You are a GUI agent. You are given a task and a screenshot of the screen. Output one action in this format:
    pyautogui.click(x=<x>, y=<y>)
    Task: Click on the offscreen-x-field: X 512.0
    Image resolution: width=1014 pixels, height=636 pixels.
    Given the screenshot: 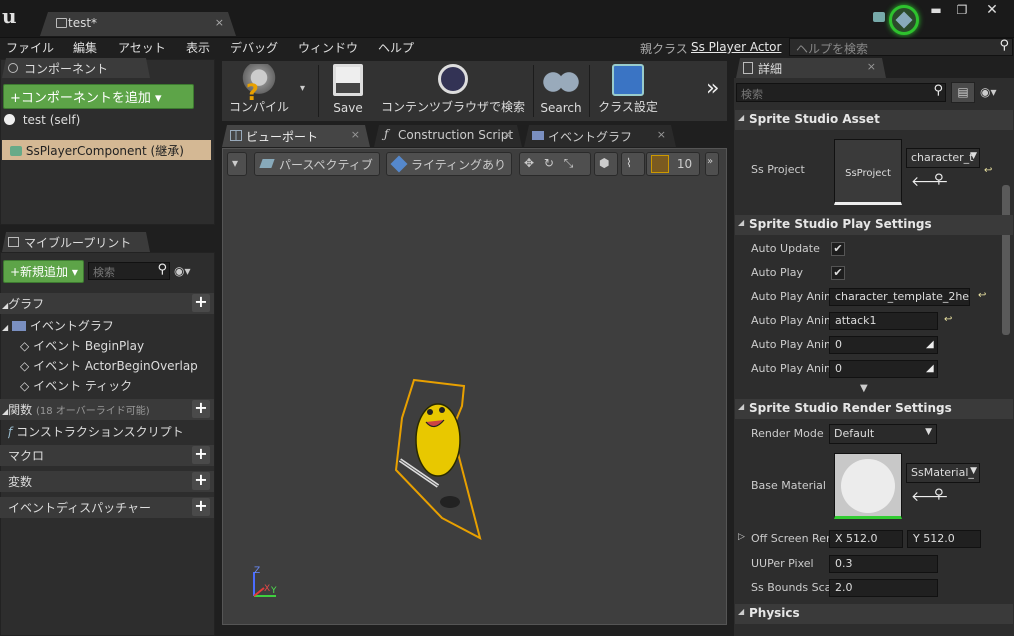 What is the action you would take?
    pyautogui.click(x=866, y=539)
    